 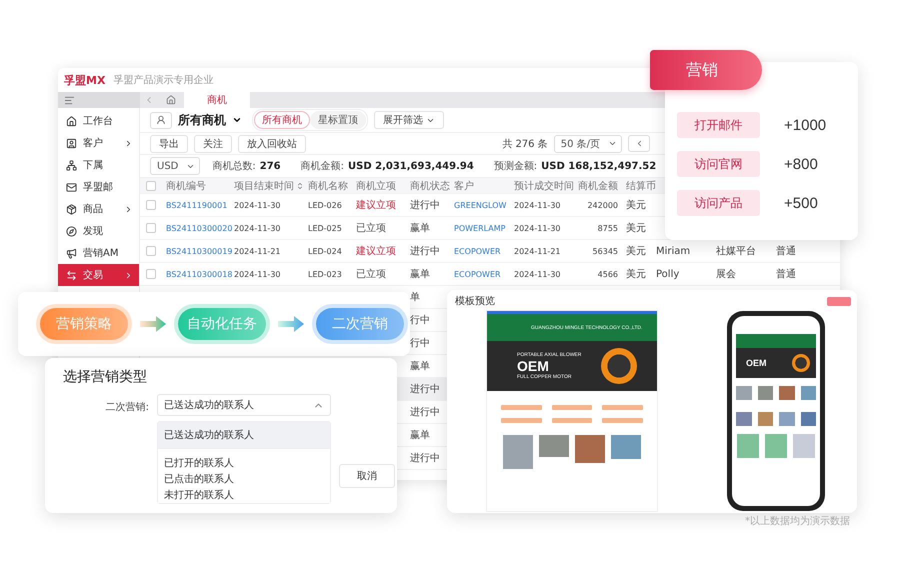 I want to click on page-size-select: 50 条/页, so click(x=588, y=143).